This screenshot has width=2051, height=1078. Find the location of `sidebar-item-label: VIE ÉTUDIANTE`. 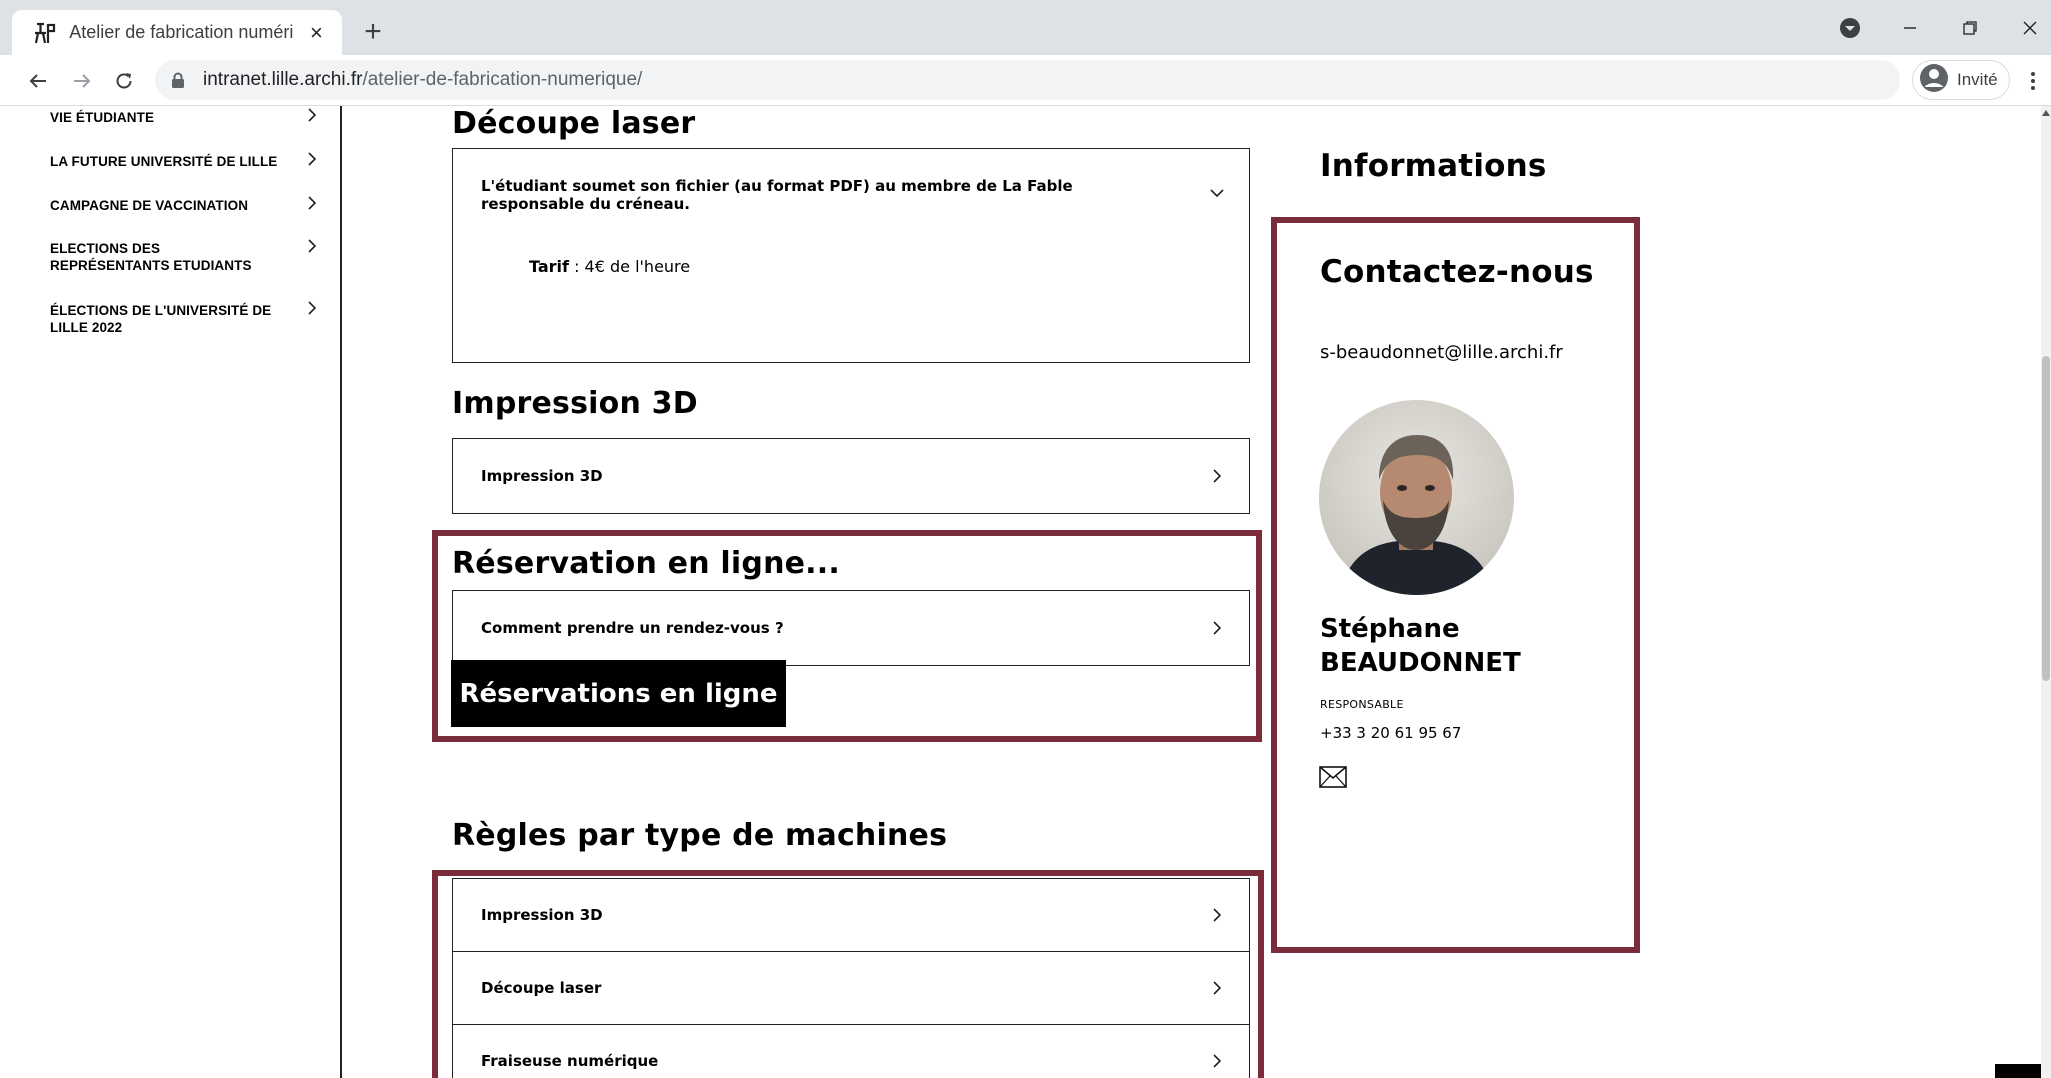

sidebar-item-label: VIE ÉTUDIANTE is located at coordinates (102, 117).